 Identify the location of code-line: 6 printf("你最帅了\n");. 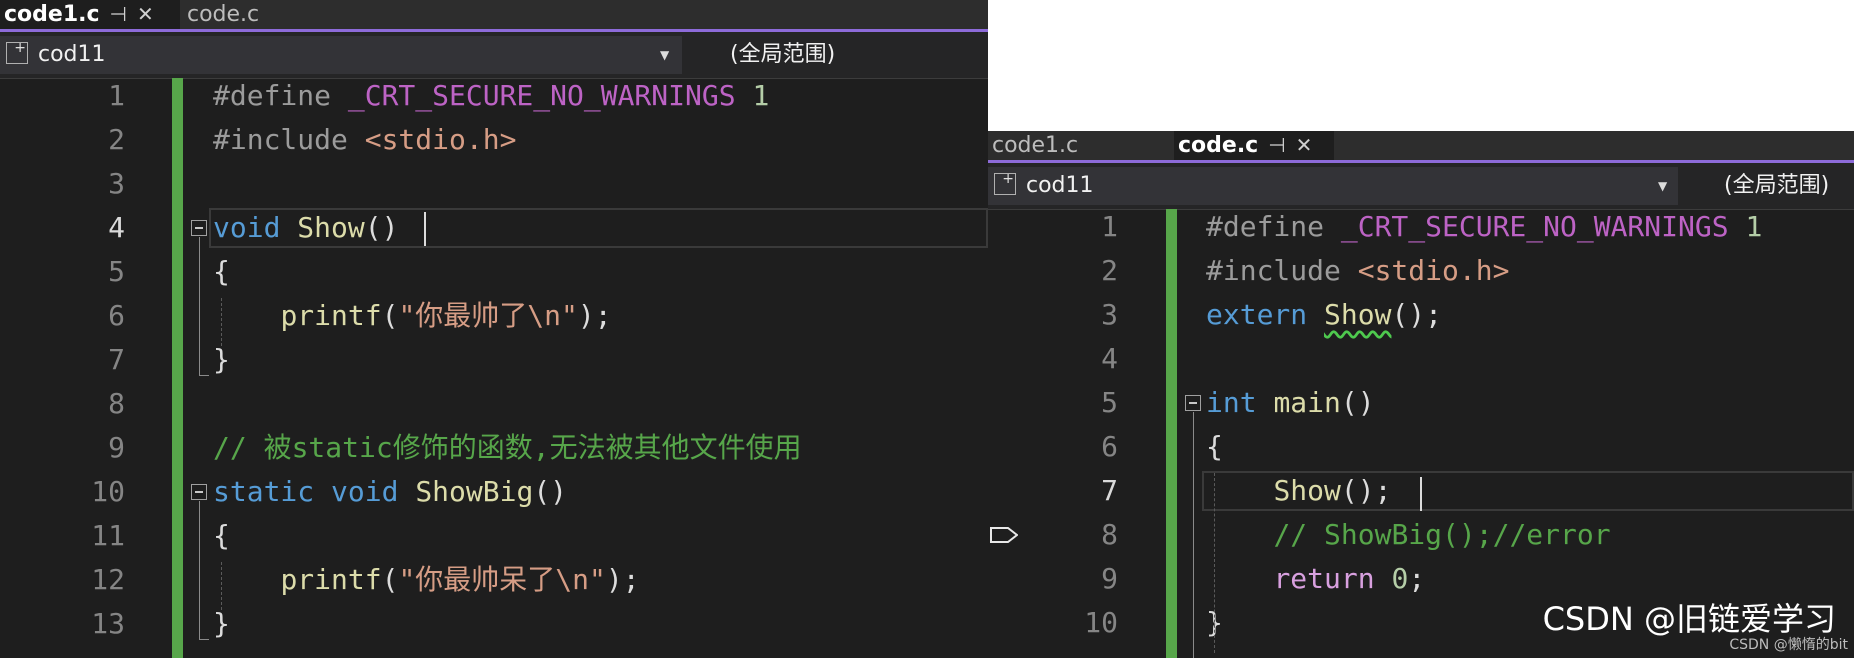
(494, 316).